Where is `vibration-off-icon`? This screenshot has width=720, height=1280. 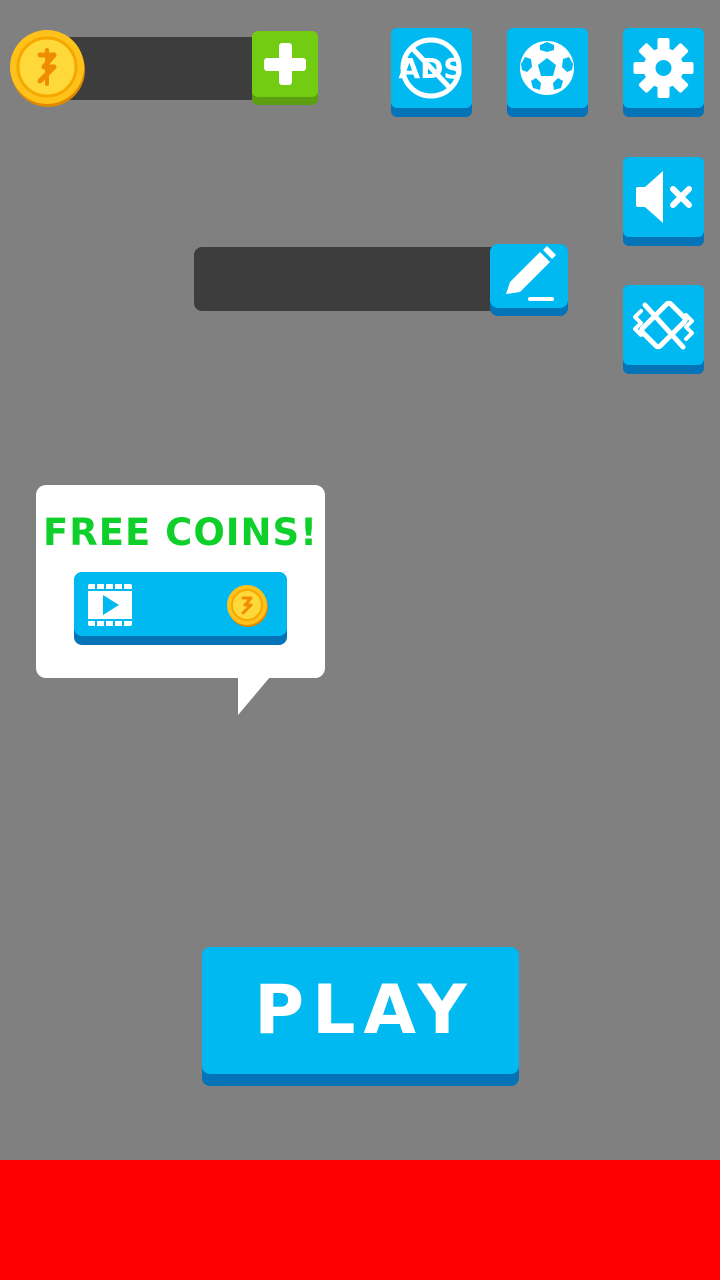 vibration-off-icon is located at coordinates (663, 325).